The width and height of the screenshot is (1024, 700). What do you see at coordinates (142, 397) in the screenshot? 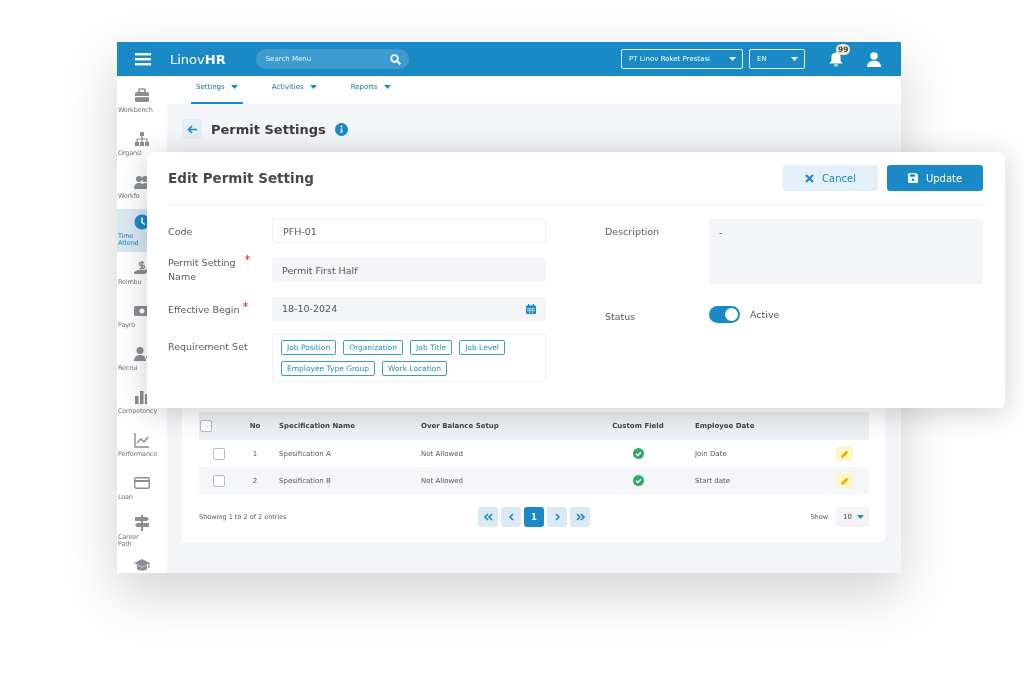
I see `bar-chart-icon` at bounding box center [142, 397].